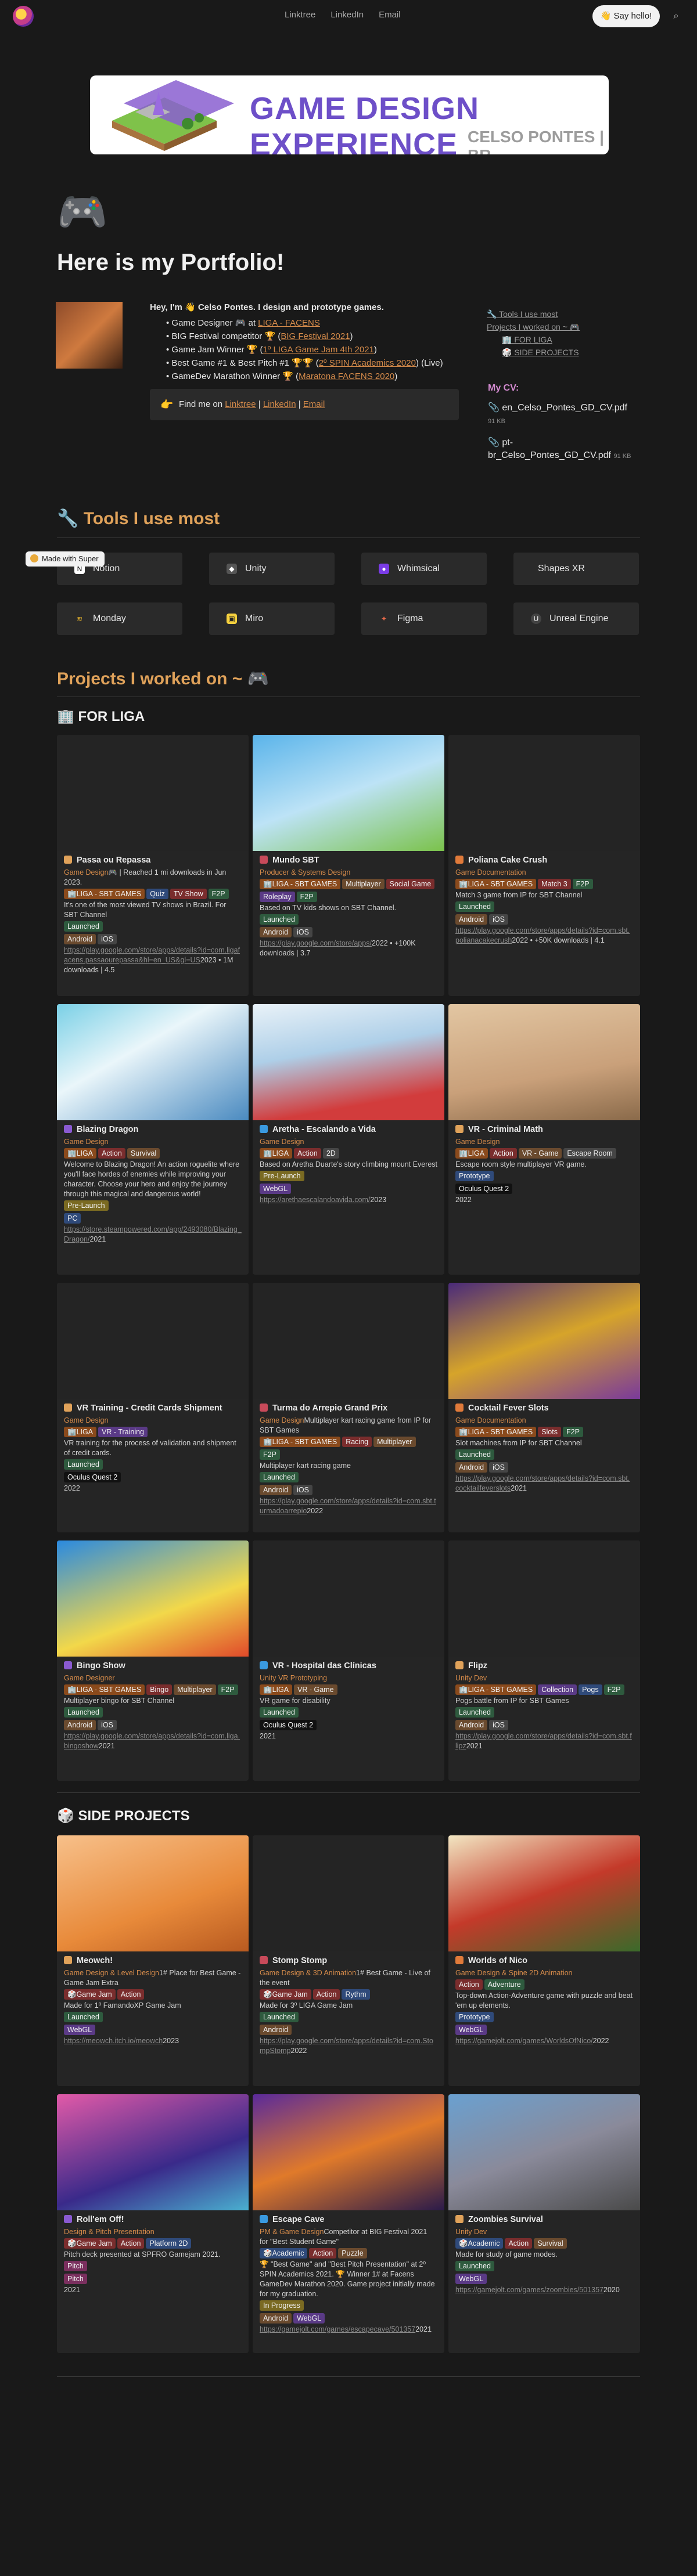  What do you see at coordinates (153, 2266) in the screenshot?
I see `status-row: Pitch` at bounding box center [153, 2266].